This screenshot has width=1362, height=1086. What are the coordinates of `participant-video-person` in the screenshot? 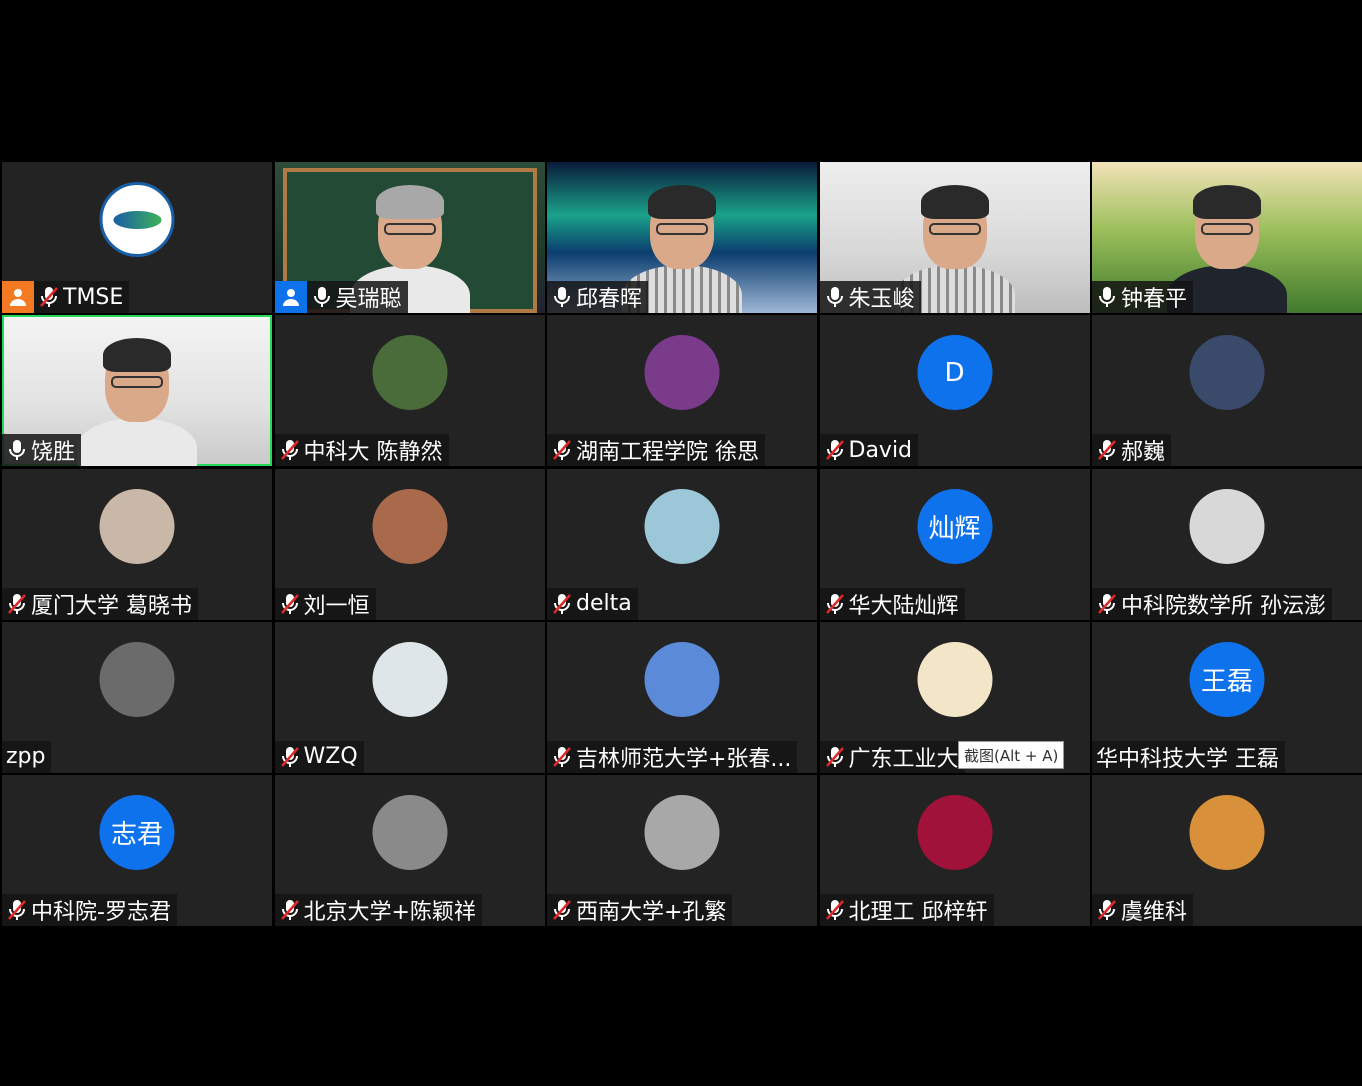 It's located at (137, 401).